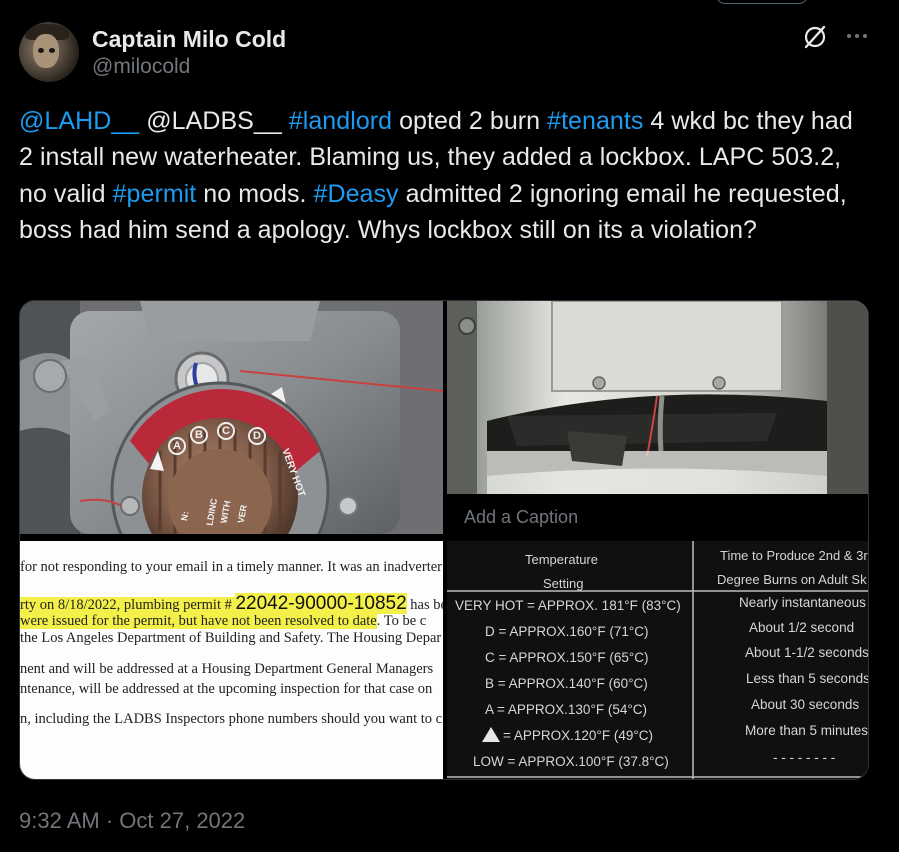  What do you see at coordinates (563, 583) in the screenshot?
I see `table-col1-header-line2: Setting` at bounding box center [563, 583].